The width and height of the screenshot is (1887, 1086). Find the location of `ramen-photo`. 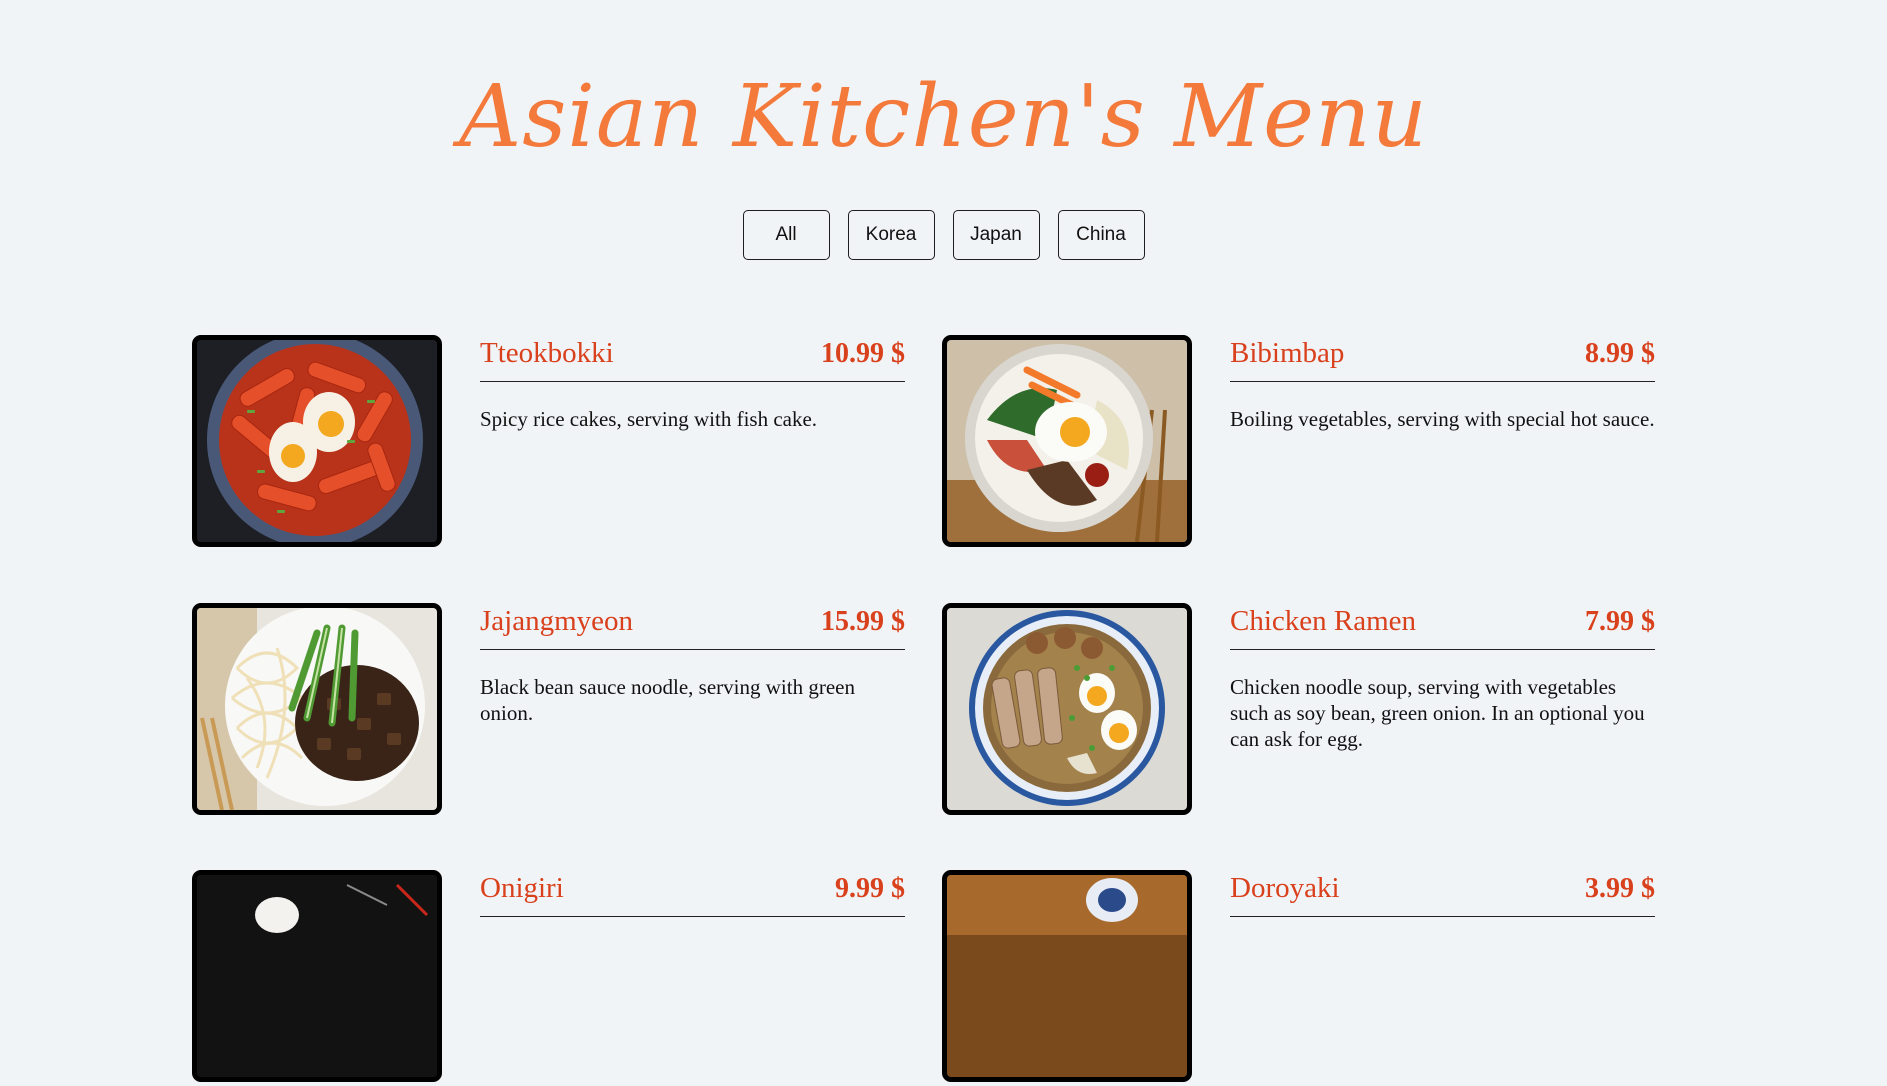

ramen-photo is located at coordinates (1067, 709).